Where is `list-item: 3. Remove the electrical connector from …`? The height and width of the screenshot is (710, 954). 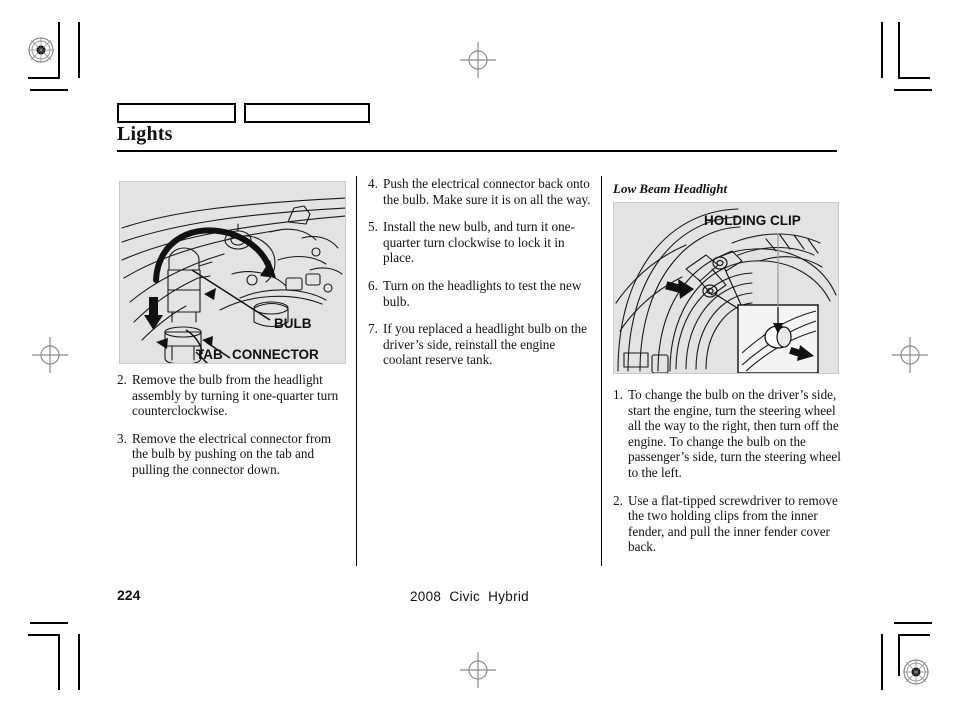
list-item: 3. Remove the electrical connector from … is located at coordinates (231, 454).